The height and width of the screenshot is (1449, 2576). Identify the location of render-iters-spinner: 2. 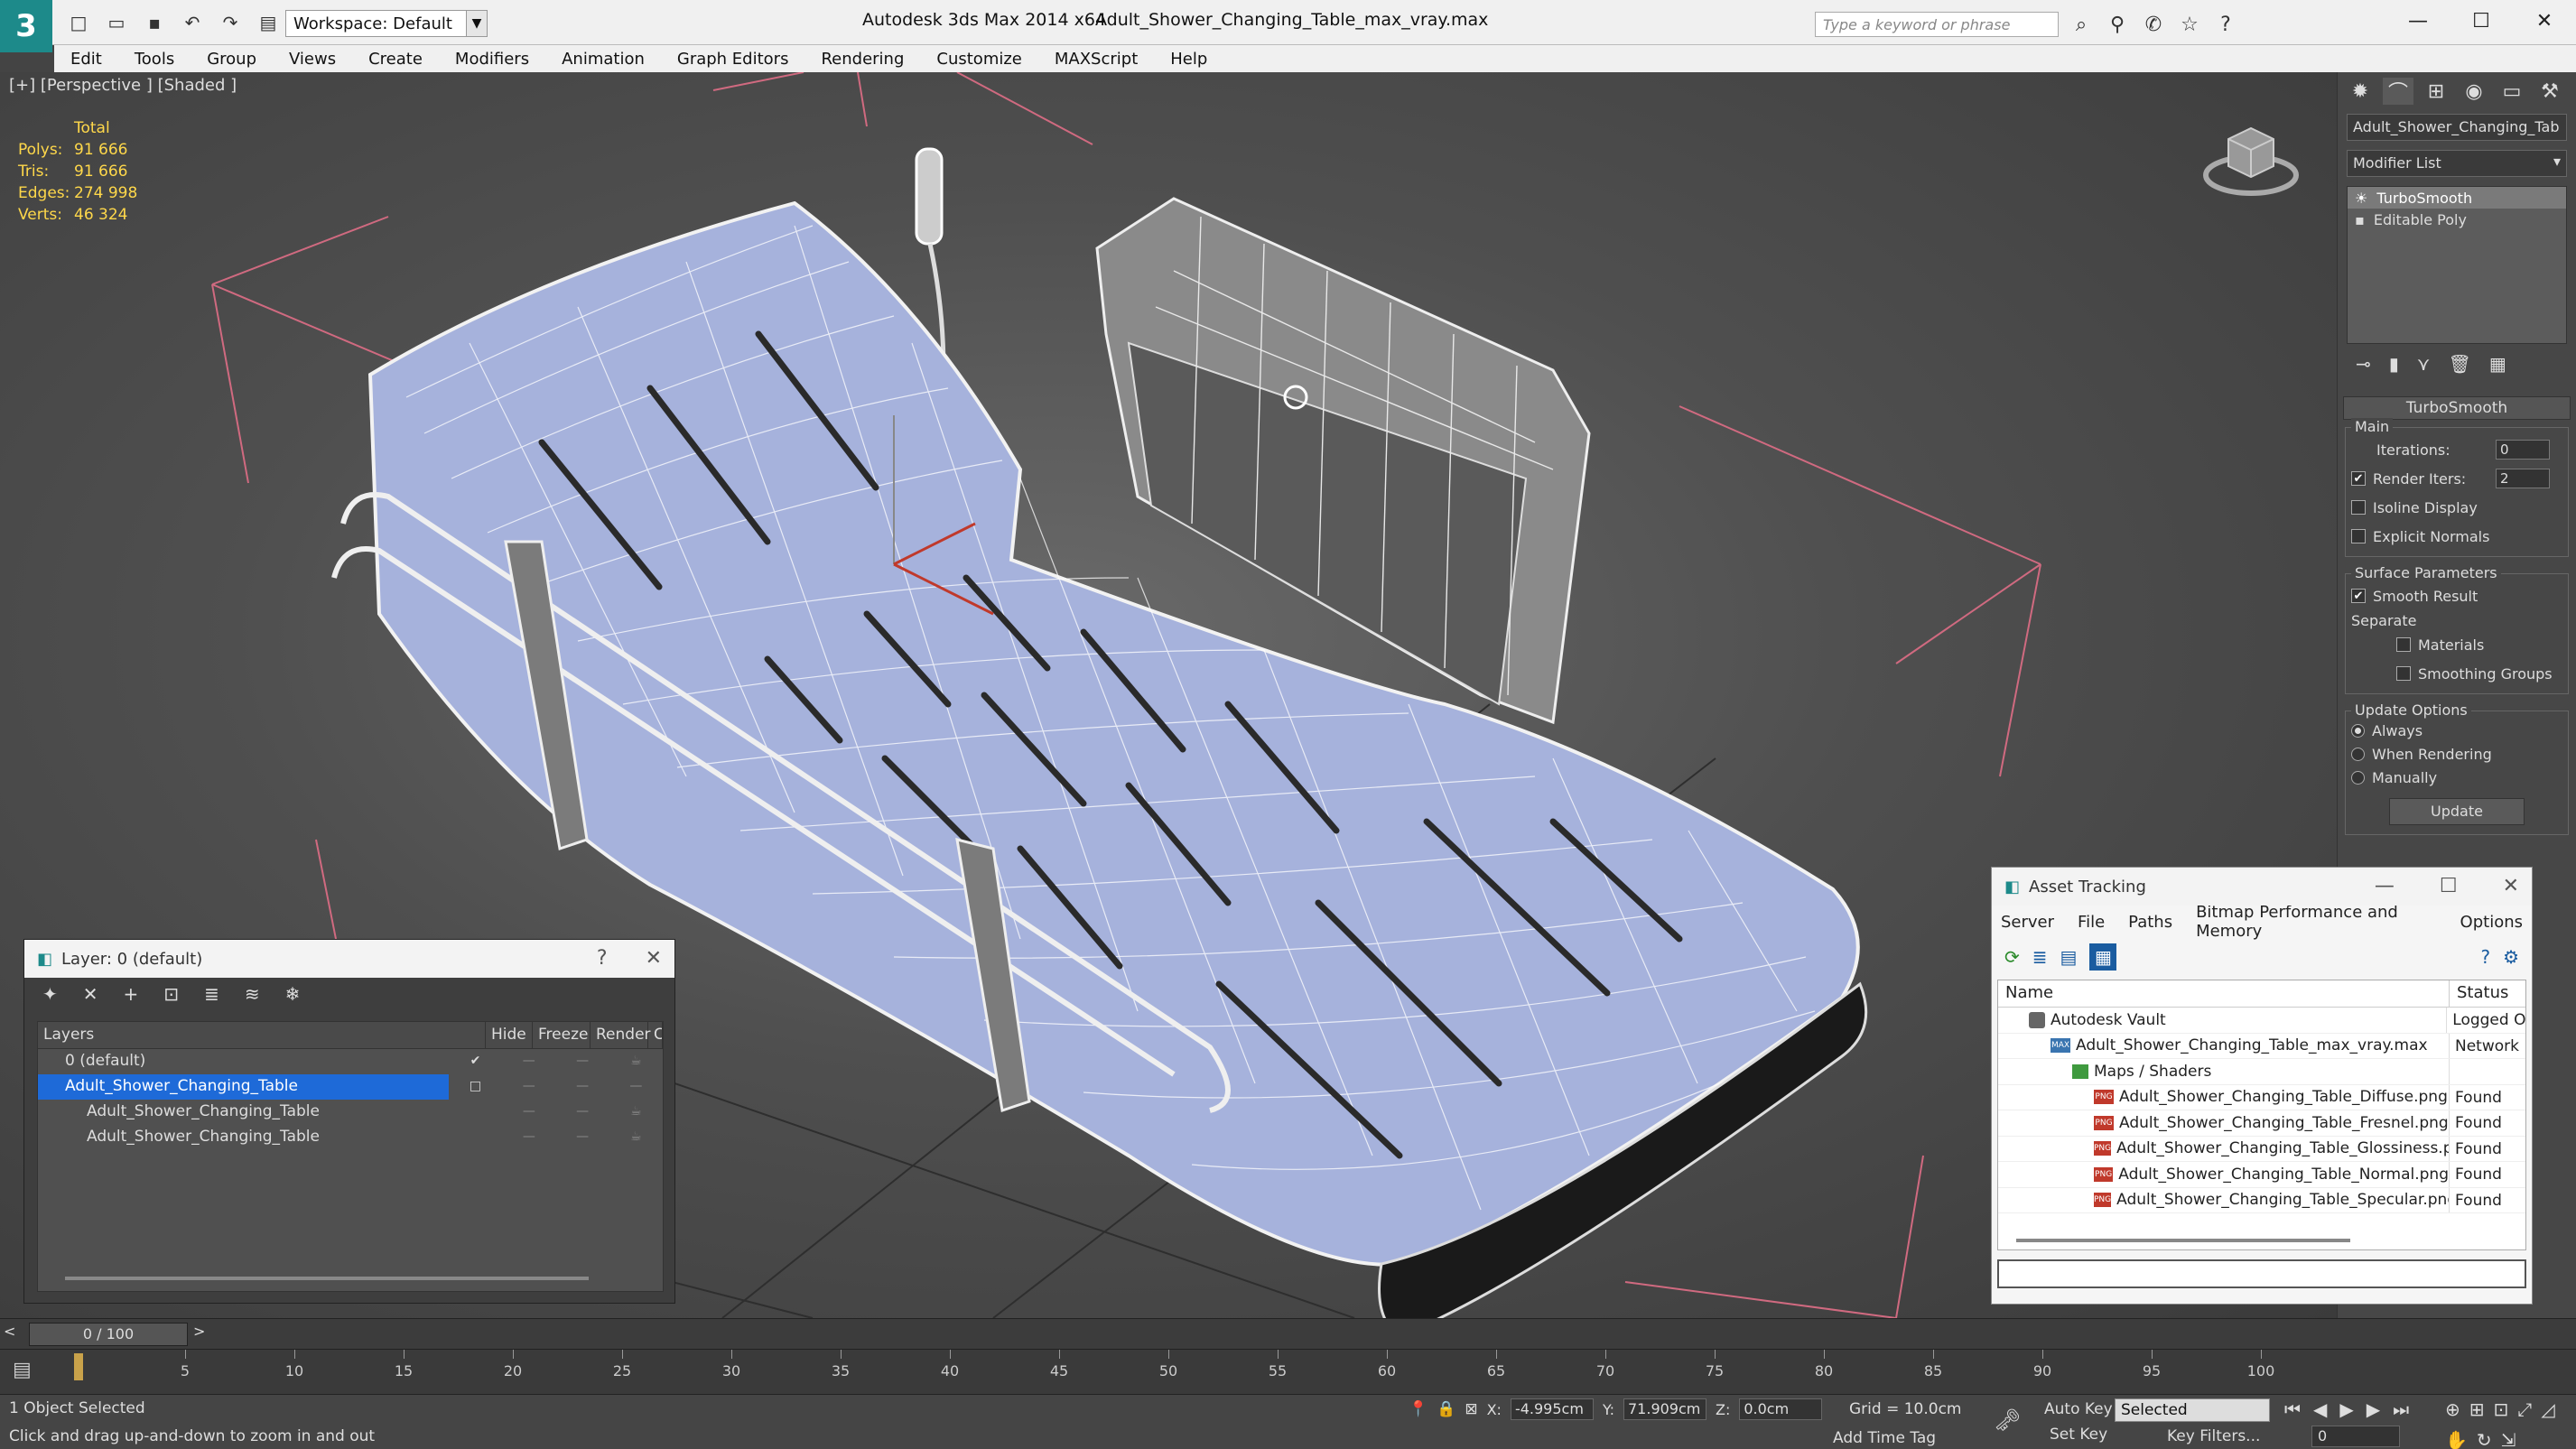
(2523, 478).